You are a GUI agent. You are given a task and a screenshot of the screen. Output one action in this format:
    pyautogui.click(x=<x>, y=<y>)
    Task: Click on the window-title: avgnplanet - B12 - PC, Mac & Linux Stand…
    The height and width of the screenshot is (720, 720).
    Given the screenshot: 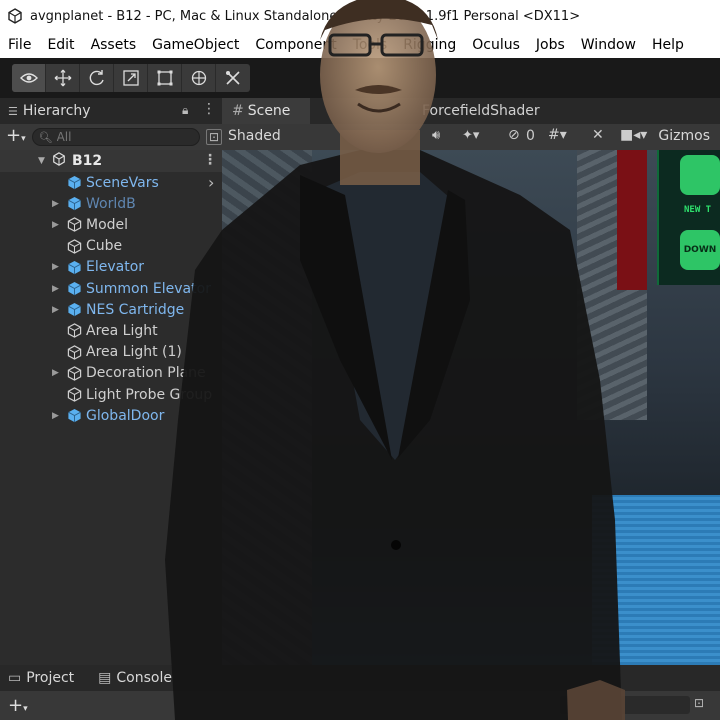 What is the action you would take?
    pyautogui.click(x=305, y=16)
    